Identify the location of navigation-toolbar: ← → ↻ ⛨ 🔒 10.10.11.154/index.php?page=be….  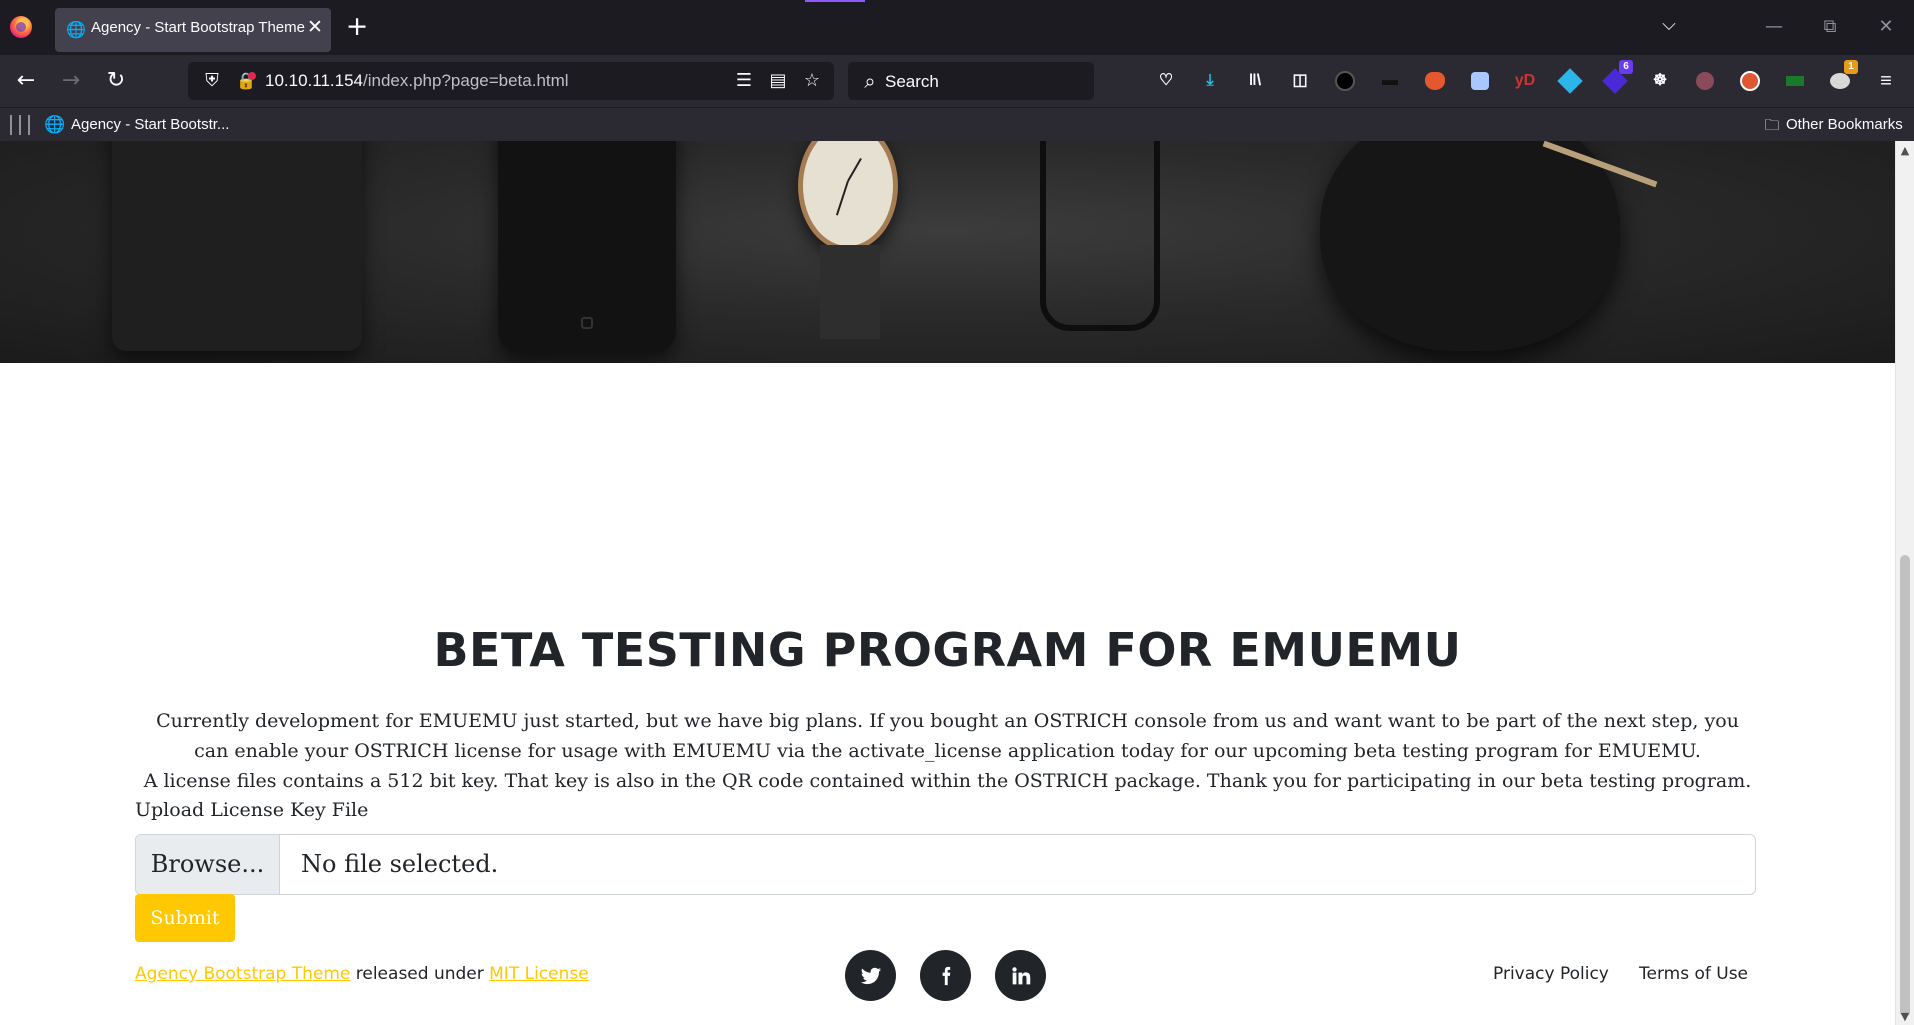
(957, 81).